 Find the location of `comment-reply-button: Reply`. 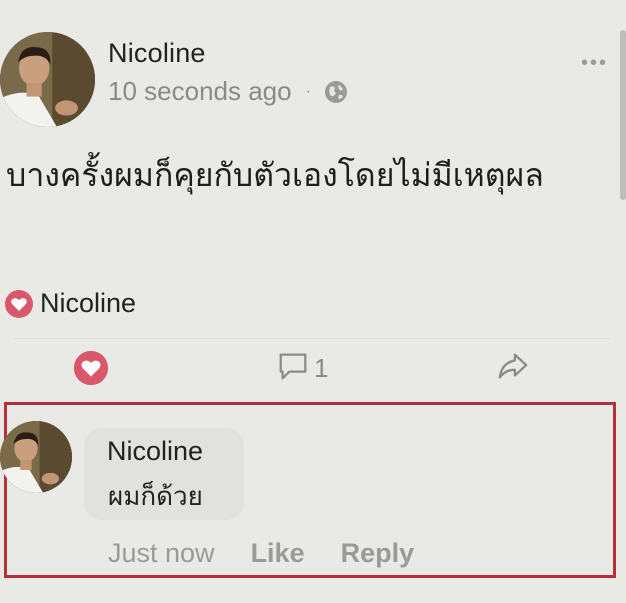

comment-reply-button: Reply is located at coordinates (378, 553).